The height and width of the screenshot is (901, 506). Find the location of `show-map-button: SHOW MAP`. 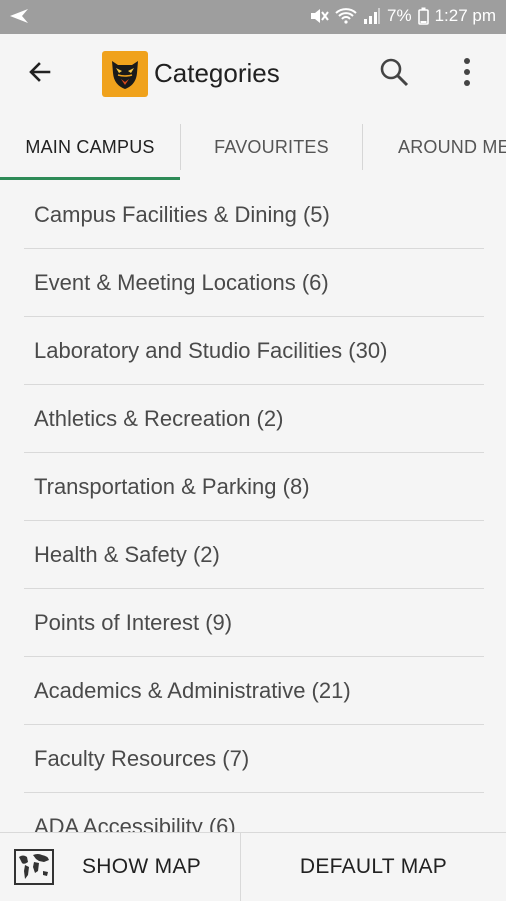

show-map-button: SHOW MAP is located at coordinates (120, 867).